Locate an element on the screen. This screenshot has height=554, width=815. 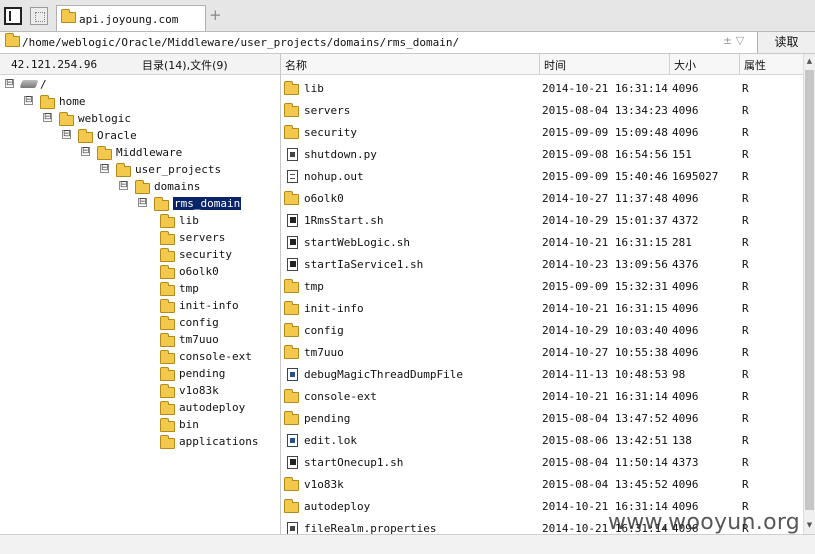
table-row: lib 2014-10-21 16:31:14 4096 R is located at coordinates (542, 89).